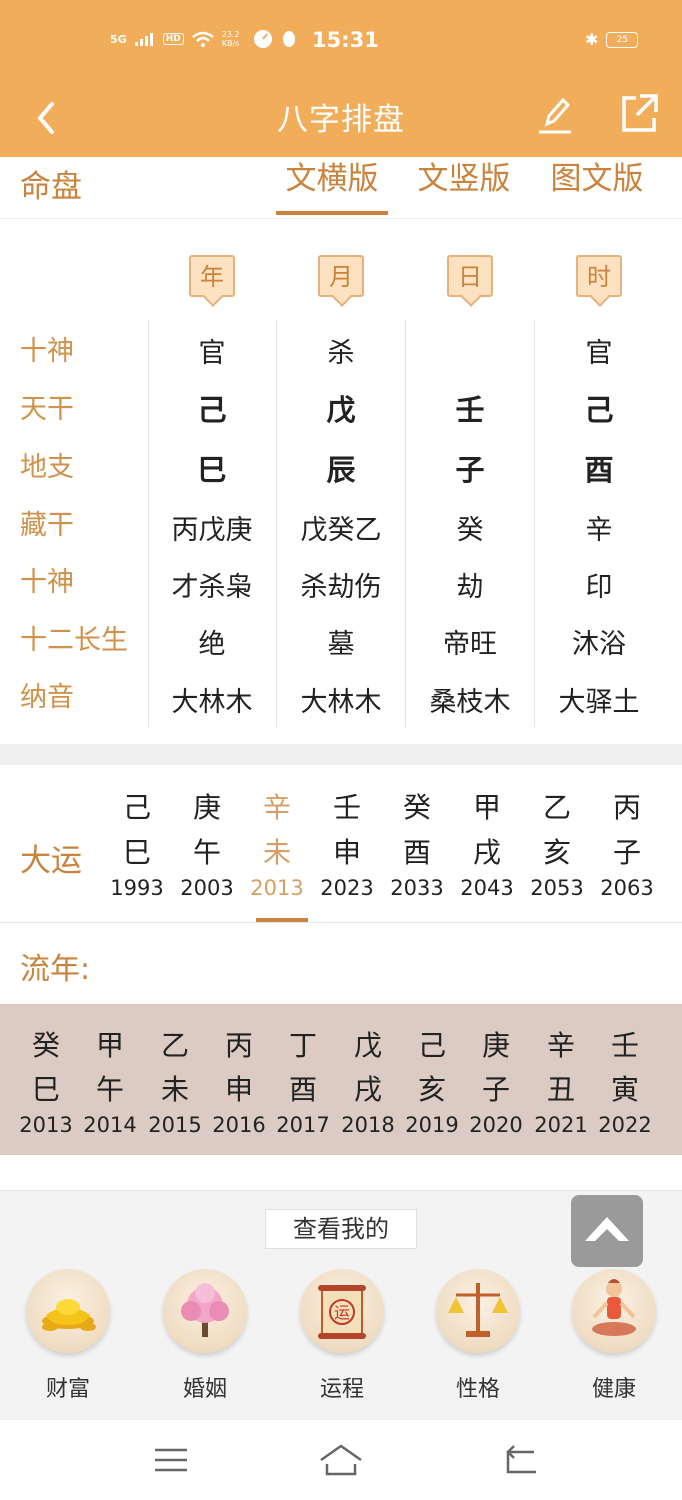  I want to click on dayun-year: 2043, so click(487, 888).